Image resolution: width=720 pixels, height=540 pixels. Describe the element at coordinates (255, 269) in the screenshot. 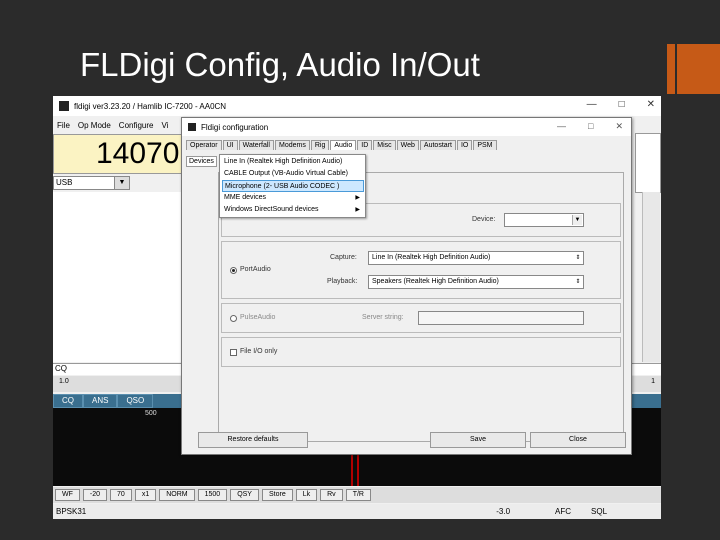

I see `portaudio-label: PortAudio` at that location.